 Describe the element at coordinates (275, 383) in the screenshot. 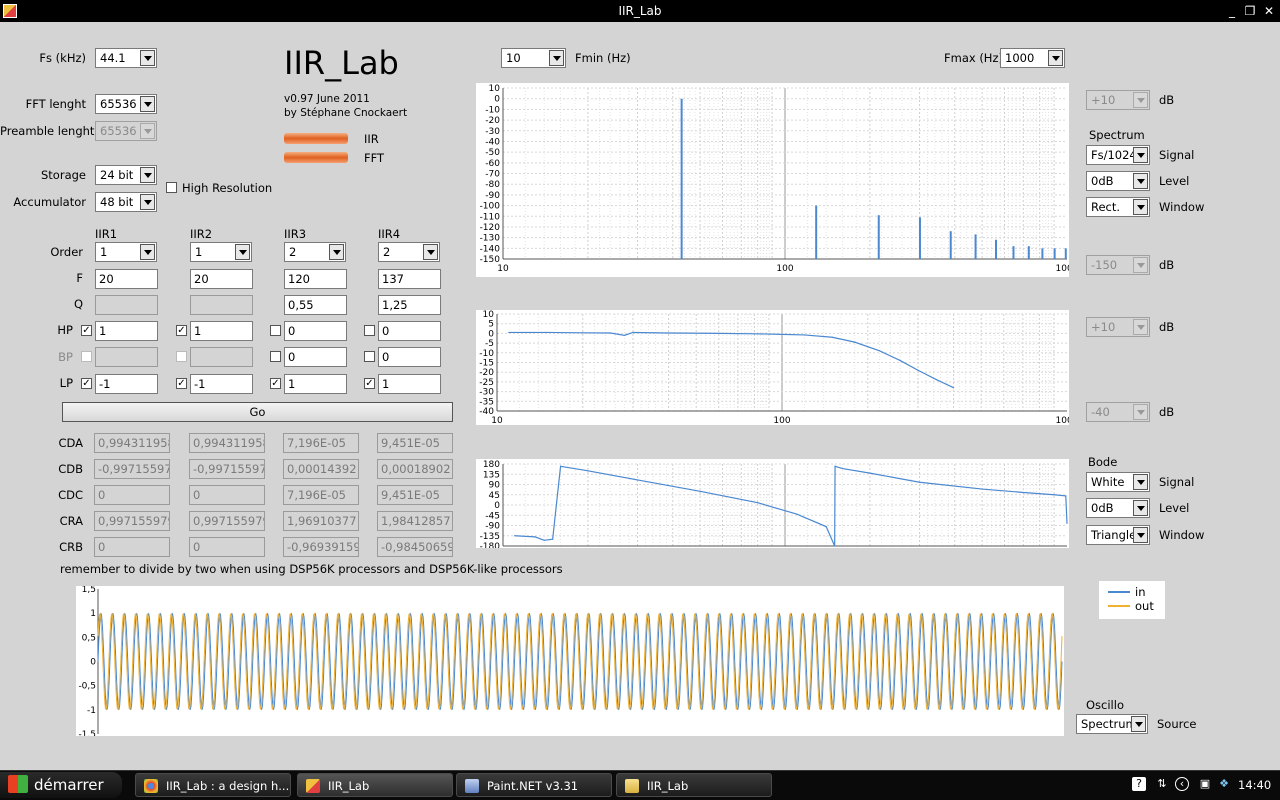

I see `iir3-lp-checkbox: ✓` at that location.